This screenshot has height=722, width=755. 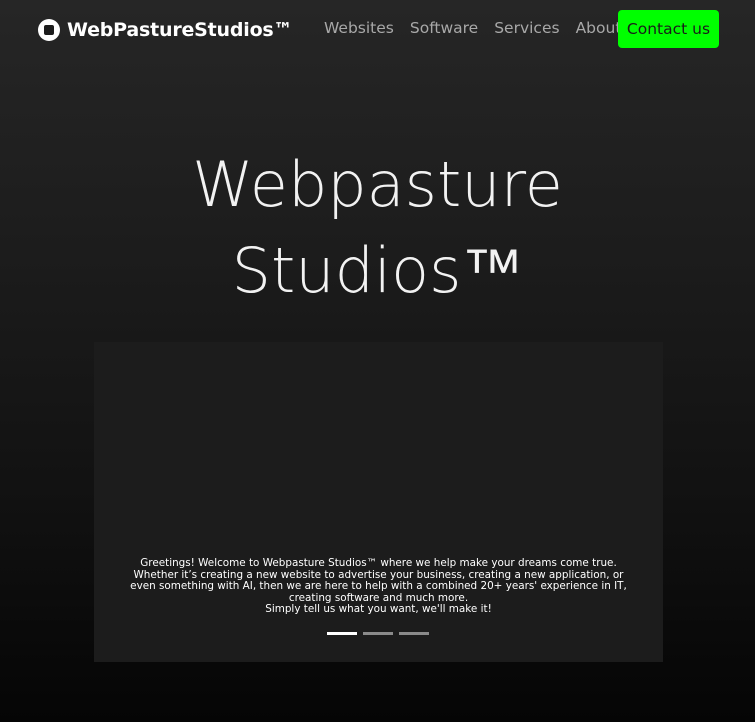 I want to click on contact-us-button: Contact us, so click(x=668, y=29).